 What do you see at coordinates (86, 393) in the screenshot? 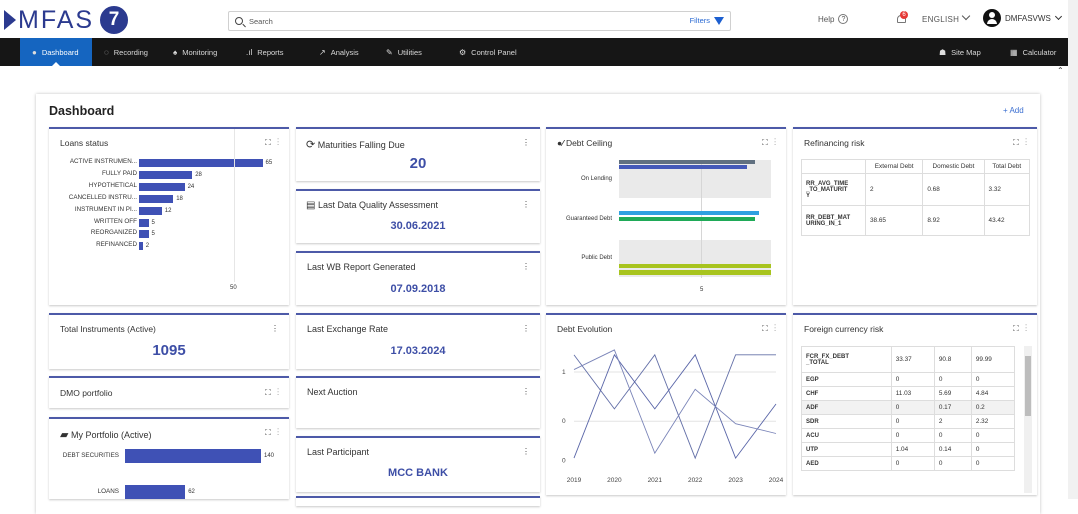
I see `card-title: DMO portfolio` at bounding box center [86, 393].